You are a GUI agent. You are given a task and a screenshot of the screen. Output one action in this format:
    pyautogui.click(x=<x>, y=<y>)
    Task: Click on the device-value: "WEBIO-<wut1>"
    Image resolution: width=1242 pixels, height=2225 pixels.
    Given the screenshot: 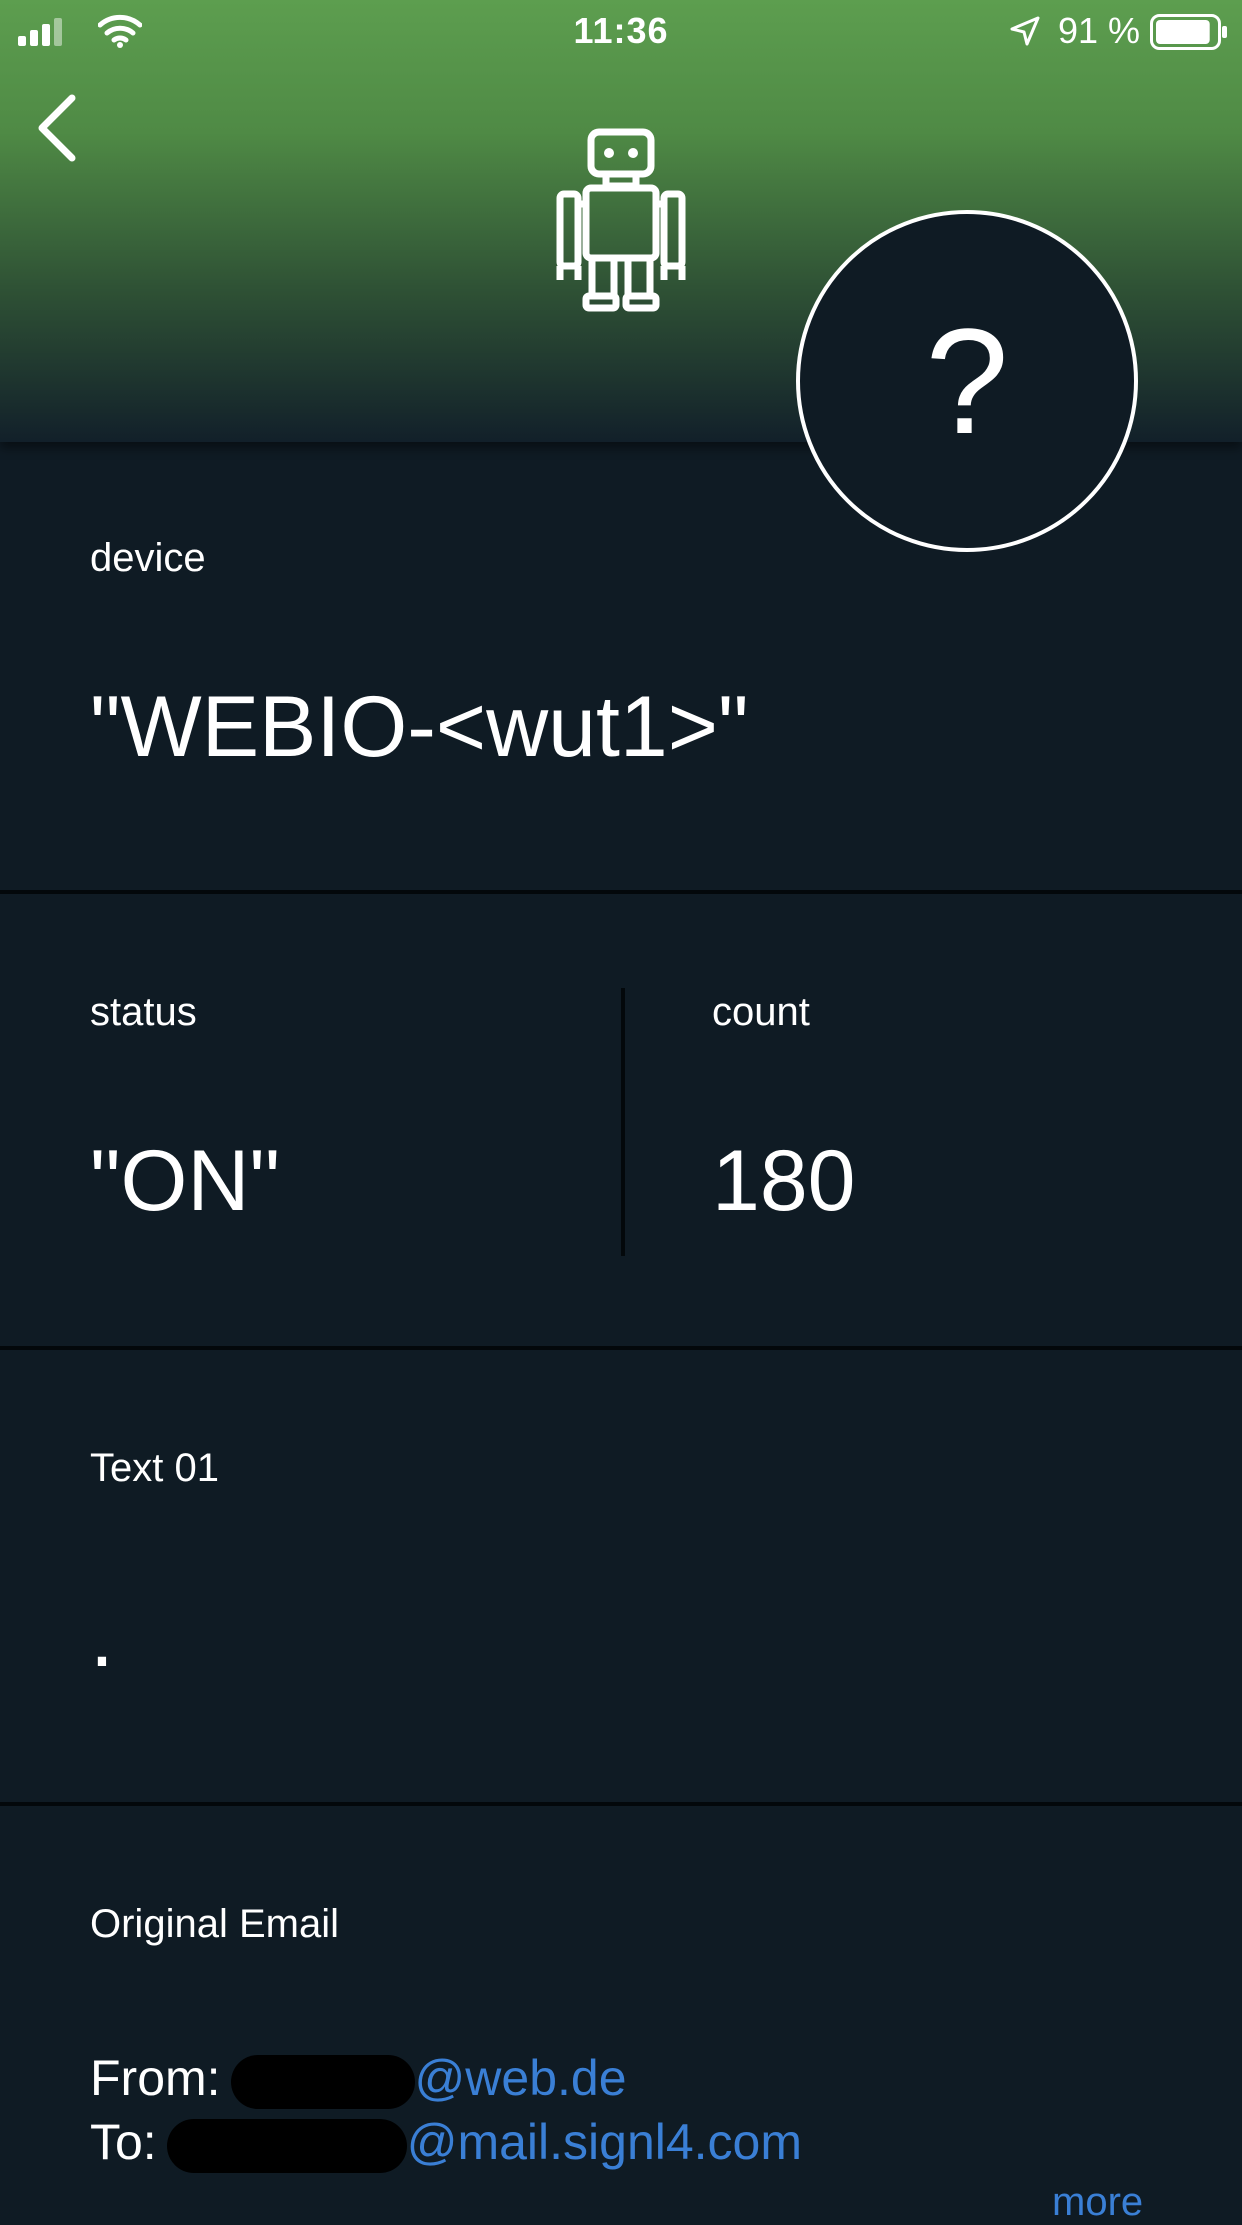 What is the action you would take?
    pyautogui.click(x=419, y=727)
    